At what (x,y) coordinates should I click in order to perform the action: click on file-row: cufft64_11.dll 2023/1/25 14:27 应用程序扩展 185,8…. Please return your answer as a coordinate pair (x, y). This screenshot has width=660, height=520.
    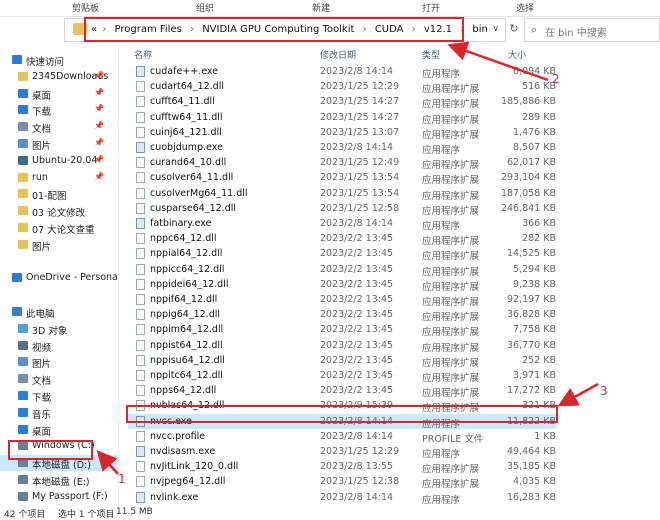
    Looking at the image, I should click on (342, 102).